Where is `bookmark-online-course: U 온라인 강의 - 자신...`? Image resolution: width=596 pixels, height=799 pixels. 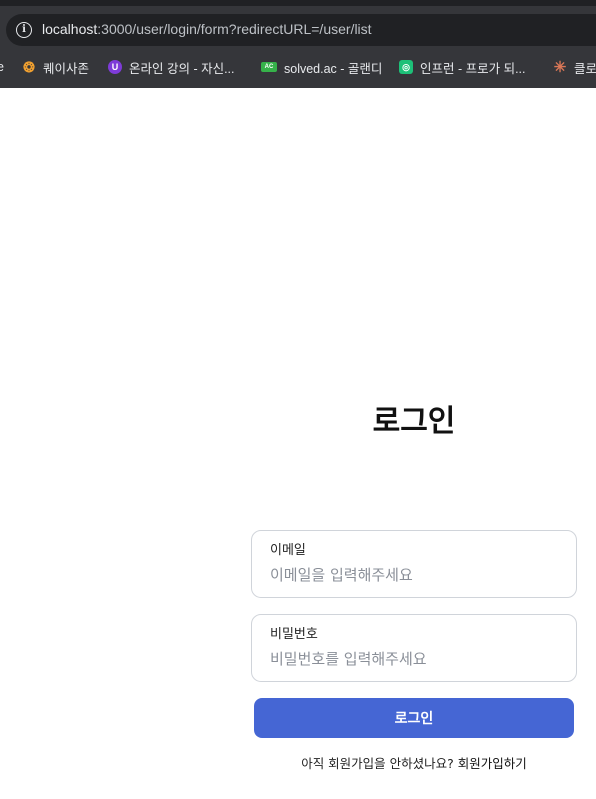 bookmark-online-course: U 온라인 강의 - 자신... is located at coordinates (171, 67).